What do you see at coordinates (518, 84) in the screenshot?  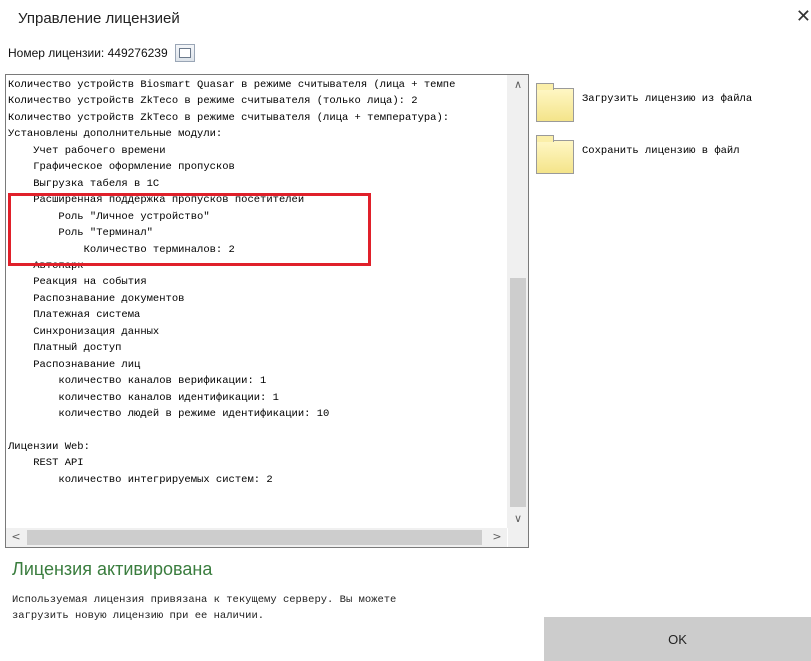 I see `scroll-up-icon: ∧` at bounding box center [518, 84].